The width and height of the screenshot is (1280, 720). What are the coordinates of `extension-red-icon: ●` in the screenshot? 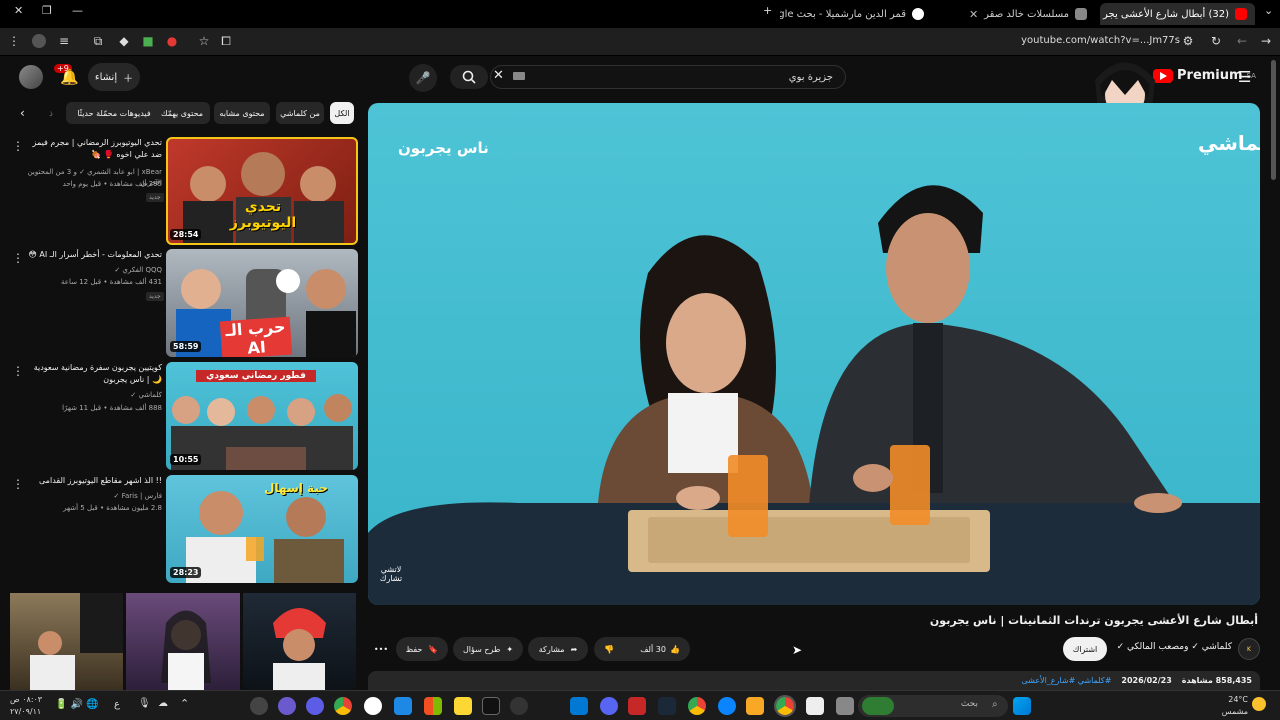 It's located at (172, 41).